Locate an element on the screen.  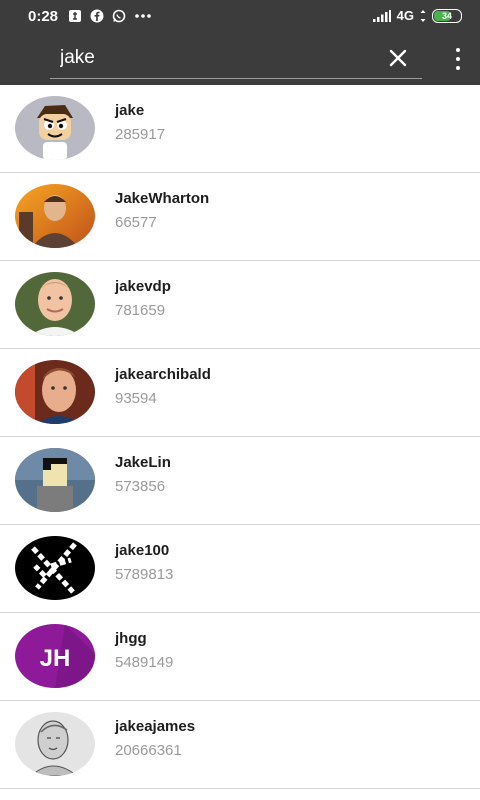
user-id: 285917 is located at coordinates (140, 134).